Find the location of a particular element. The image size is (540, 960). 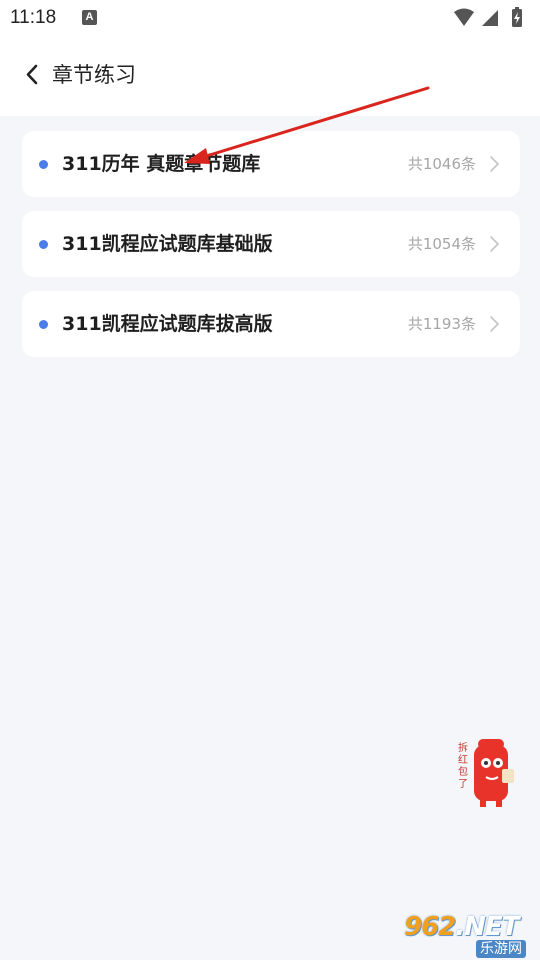

watermark-sub: 乐游网 is located at coordinates (501, 949).